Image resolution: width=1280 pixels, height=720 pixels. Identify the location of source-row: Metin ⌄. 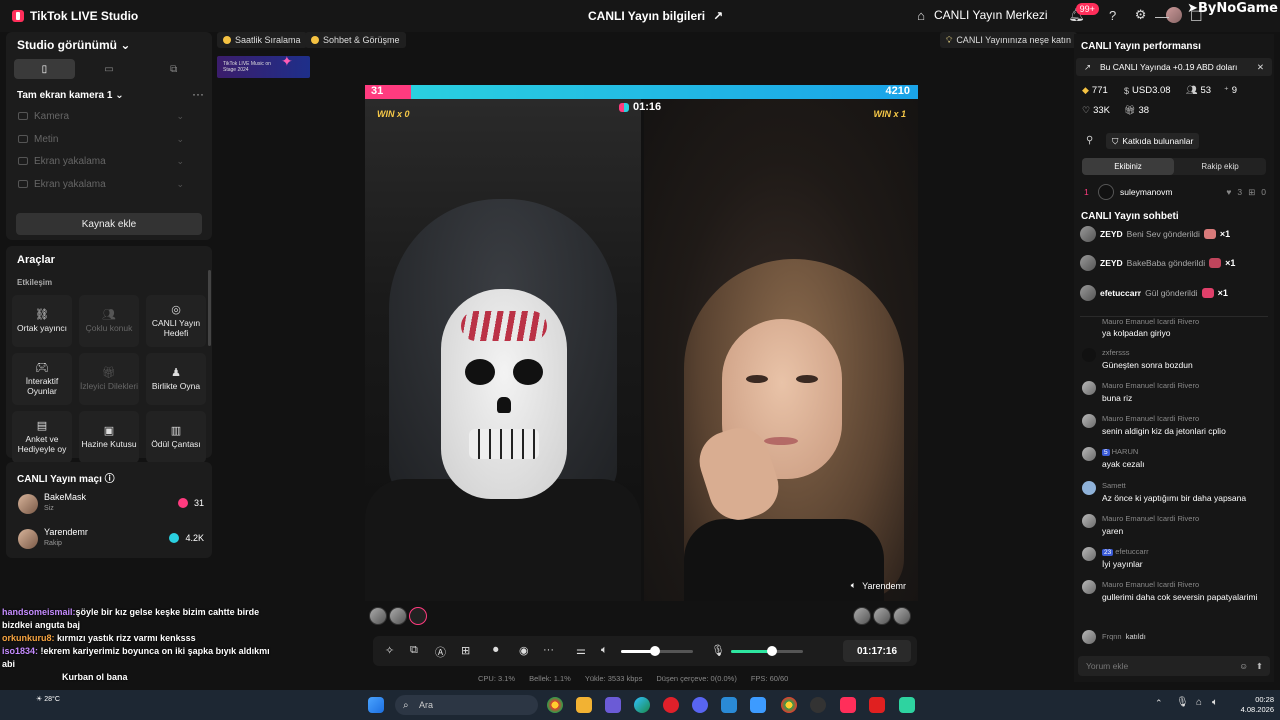
(101, 139).